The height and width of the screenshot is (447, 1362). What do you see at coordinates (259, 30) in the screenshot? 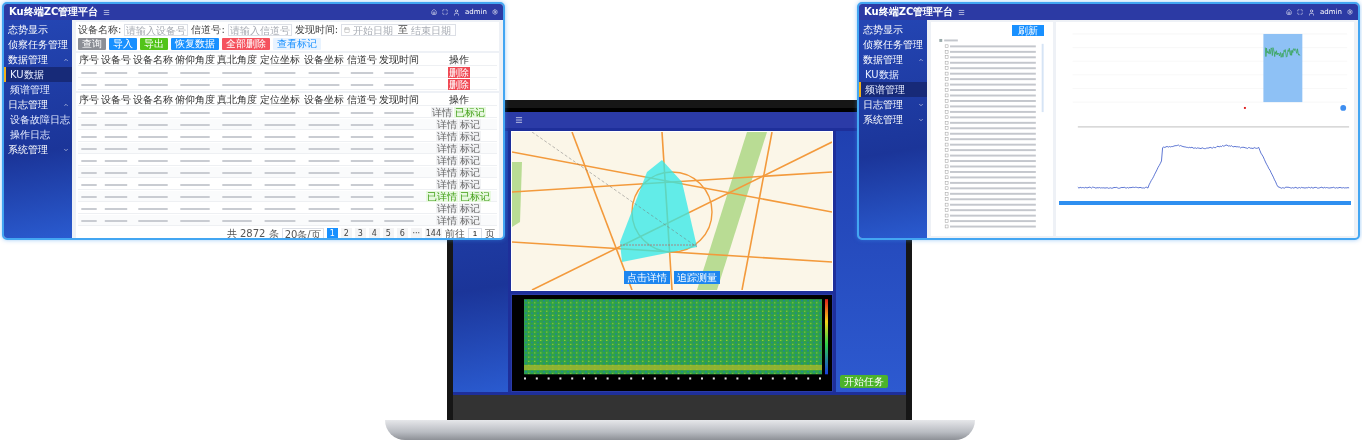
I see `input-field: 请输入信道号` at bounding box center [259, 30].